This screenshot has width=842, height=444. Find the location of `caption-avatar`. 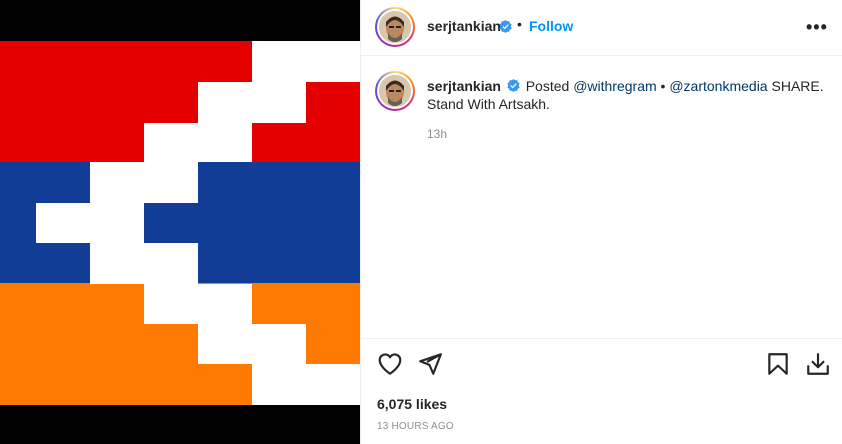

caption-avatar is located at coordinates (395, 91).